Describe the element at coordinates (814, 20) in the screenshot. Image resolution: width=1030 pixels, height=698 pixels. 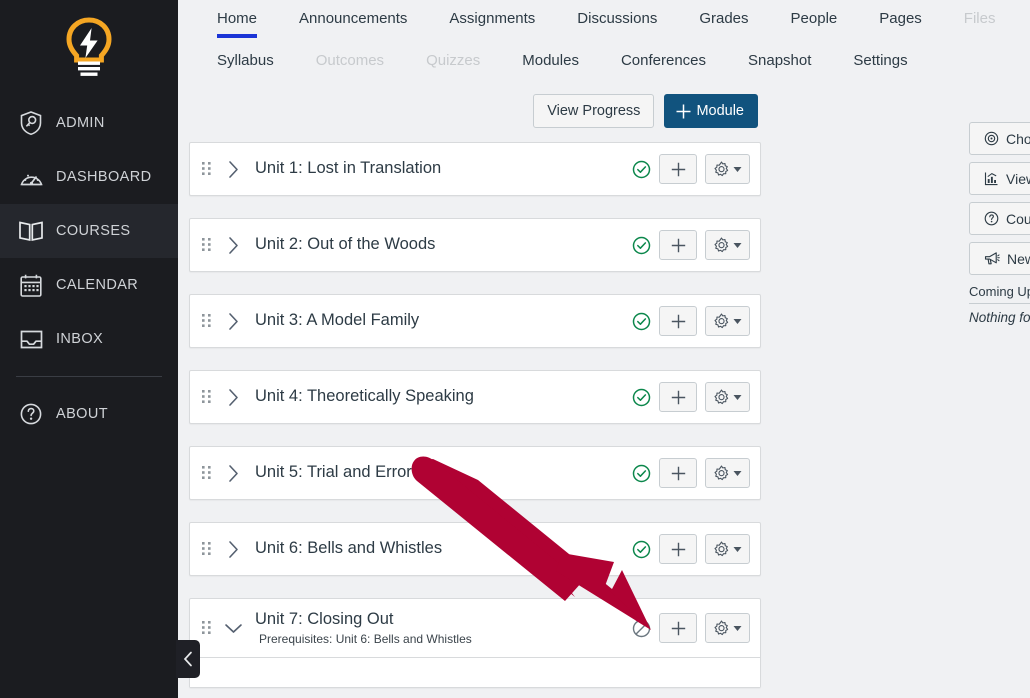
I see `tab-people: People` at that location.